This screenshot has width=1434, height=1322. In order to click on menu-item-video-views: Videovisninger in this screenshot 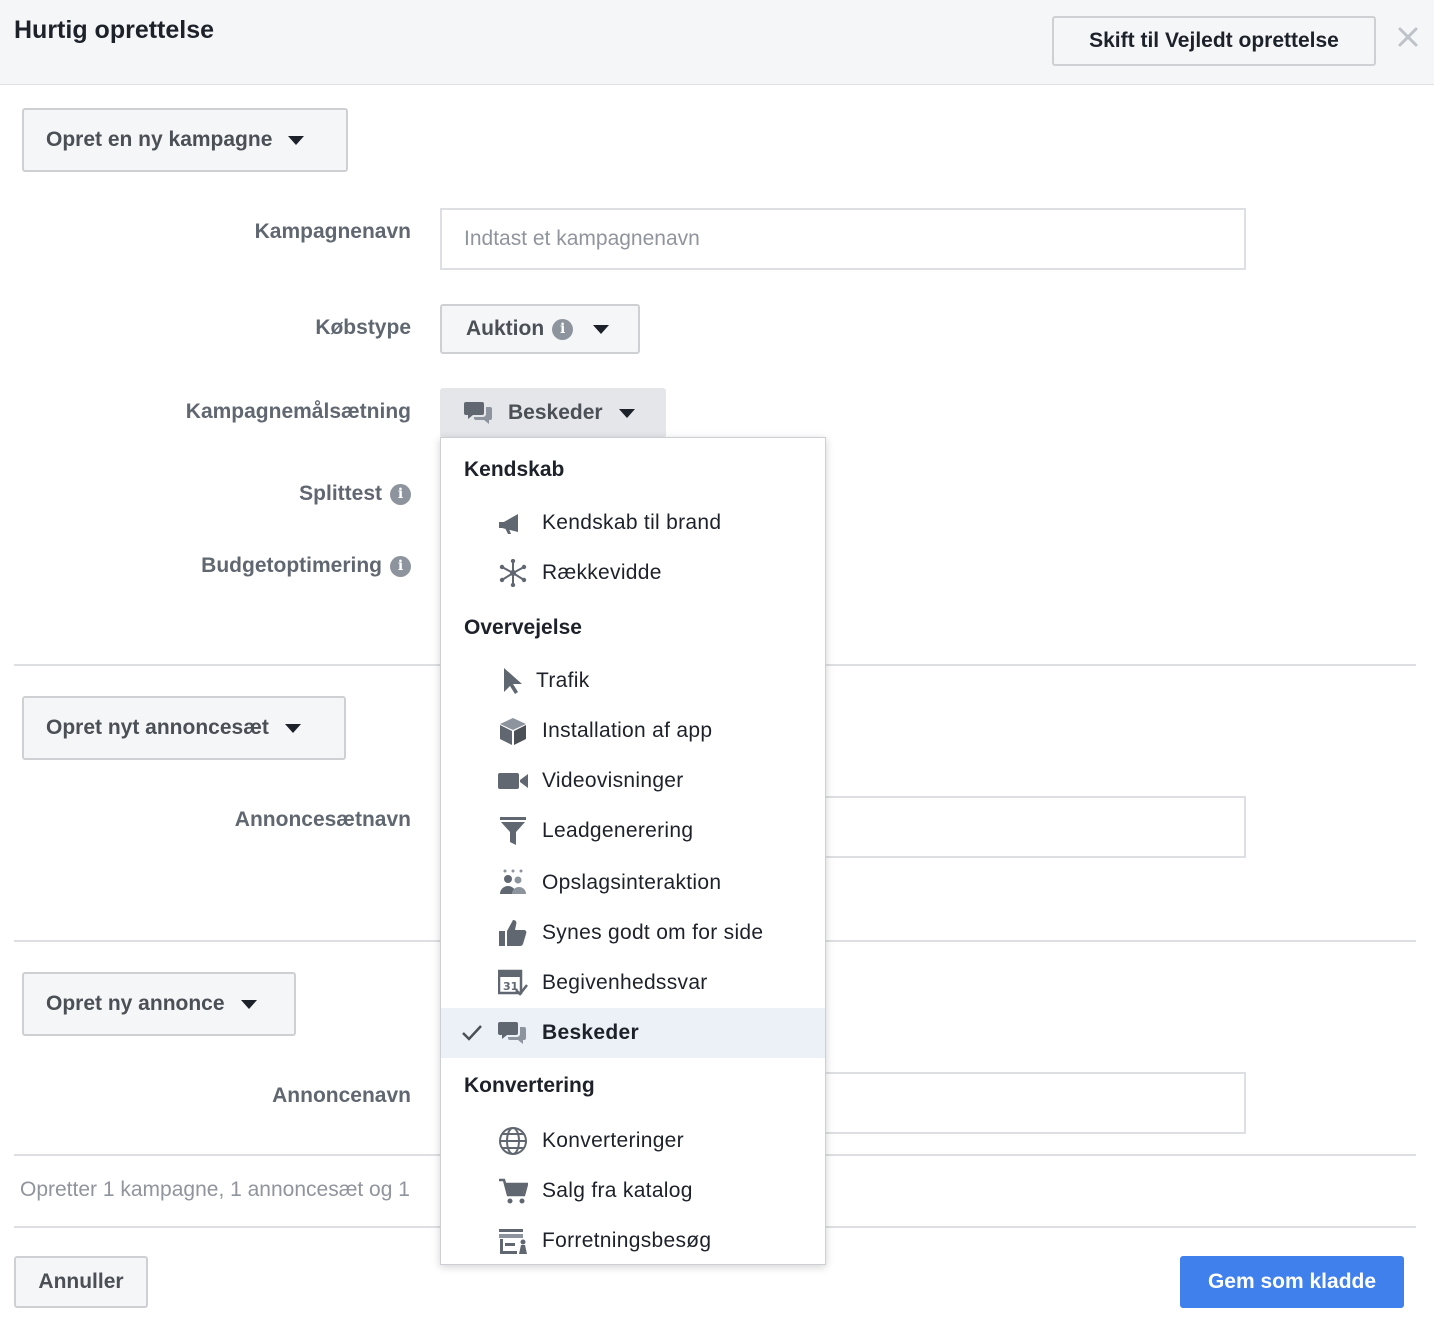, I will do `click(633, 781)`.